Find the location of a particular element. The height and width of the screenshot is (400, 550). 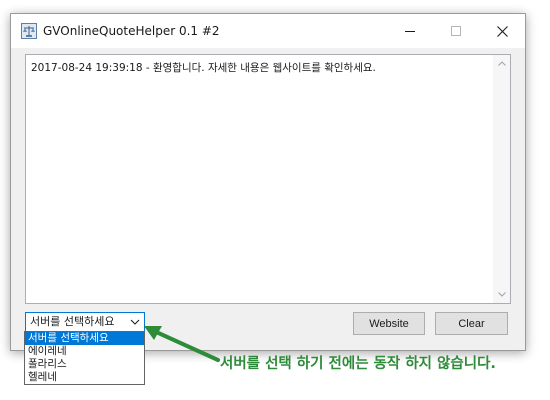

title-bar: GVOnlineQuoteHelper 0.1 #2 is located at coordinates (268, 31).